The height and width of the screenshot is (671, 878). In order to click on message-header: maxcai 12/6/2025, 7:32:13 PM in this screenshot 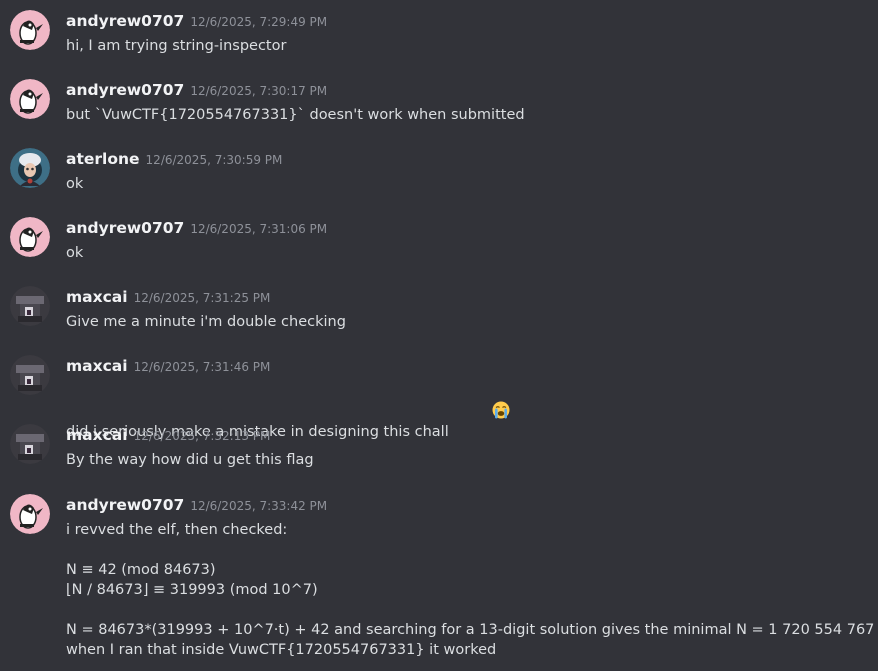, I will do `click(168, 435)`.